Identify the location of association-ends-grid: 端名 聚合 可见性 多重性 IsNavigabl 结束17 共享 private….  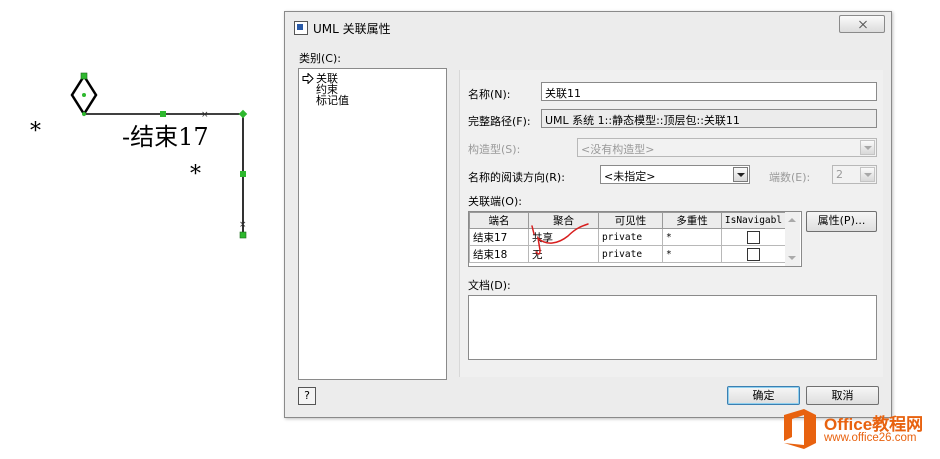
(635, 239).